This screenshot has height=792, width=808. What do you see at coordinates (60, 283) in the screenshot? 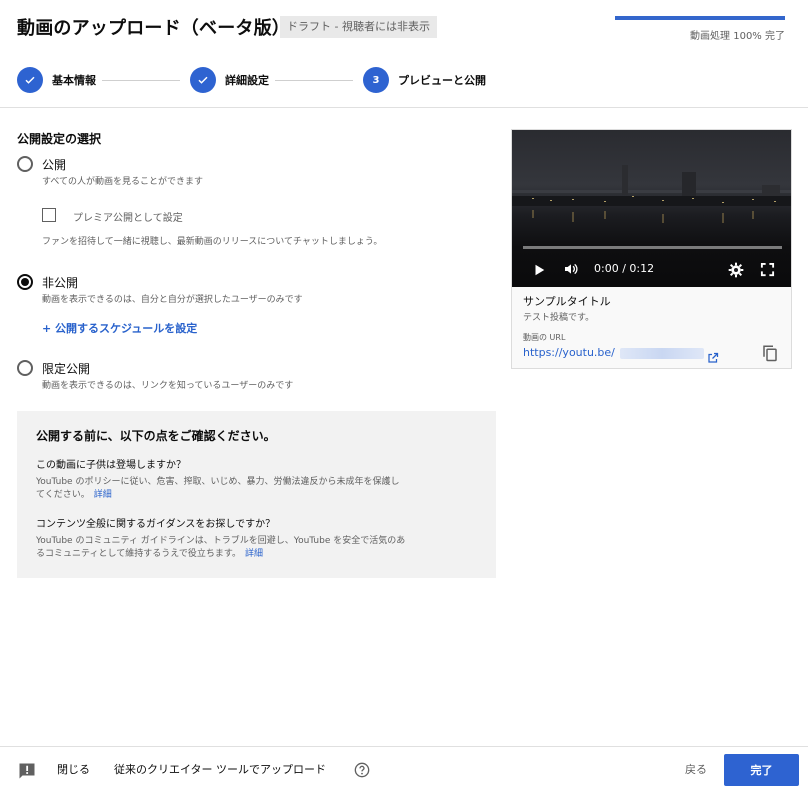
I see `option-label: 非公開` at bounding box center [60, 283].